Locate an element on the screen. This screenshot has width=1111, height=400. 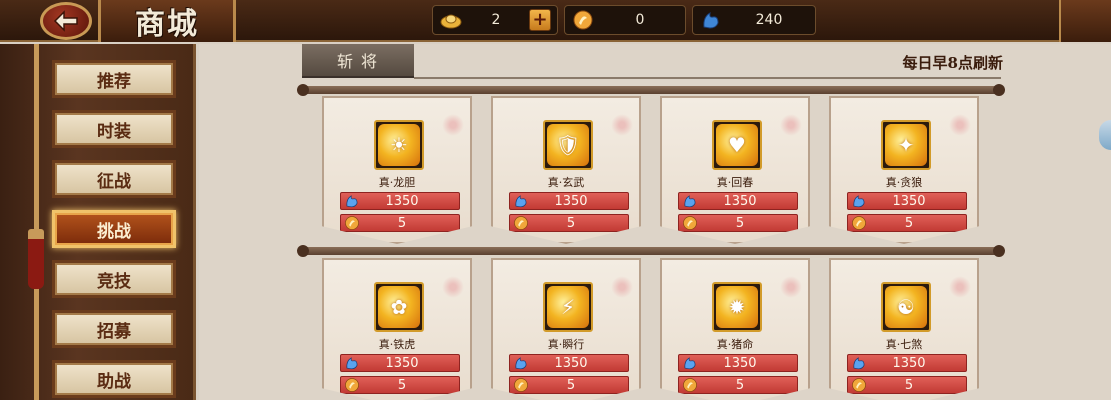
sidebar-item-recruit: 招募 is located at coordinates (114, 329).